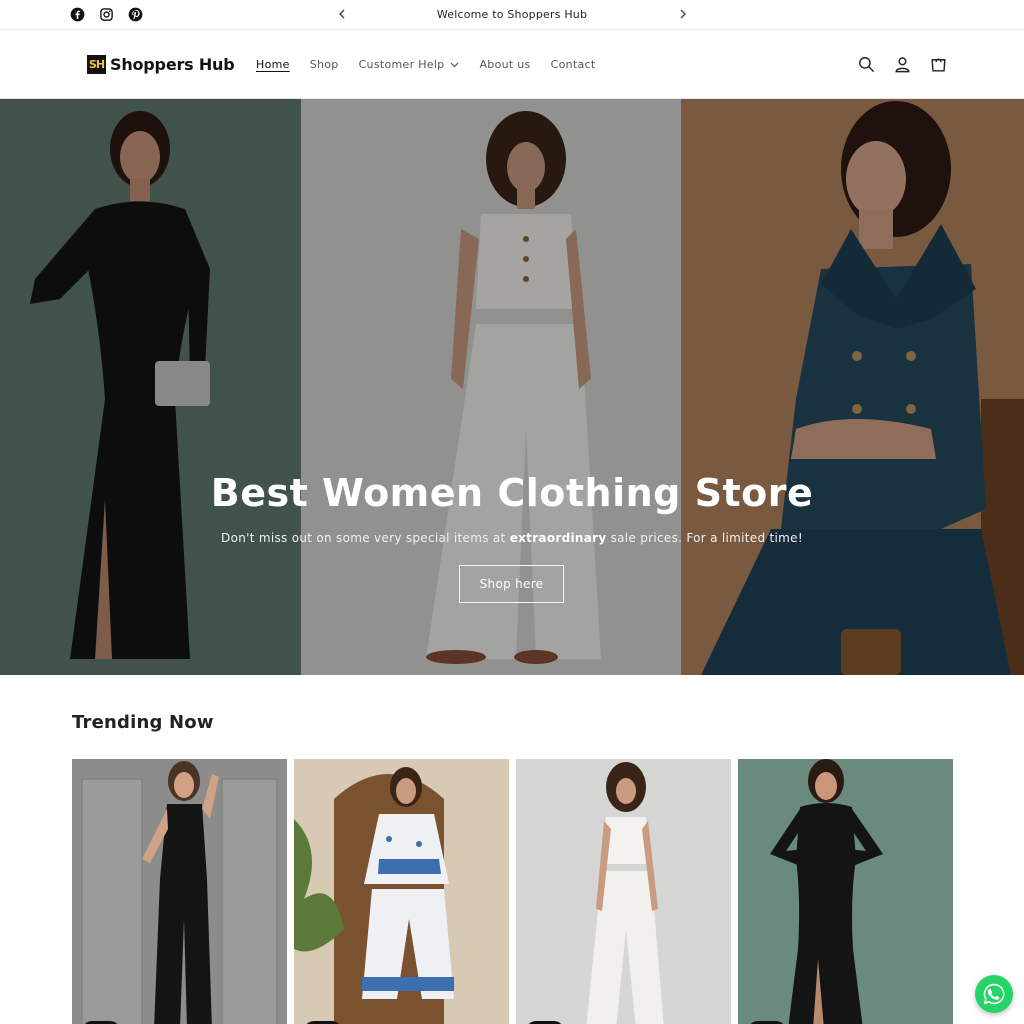  I want to click on shop-here-button: Shop here, so click(511, 584).